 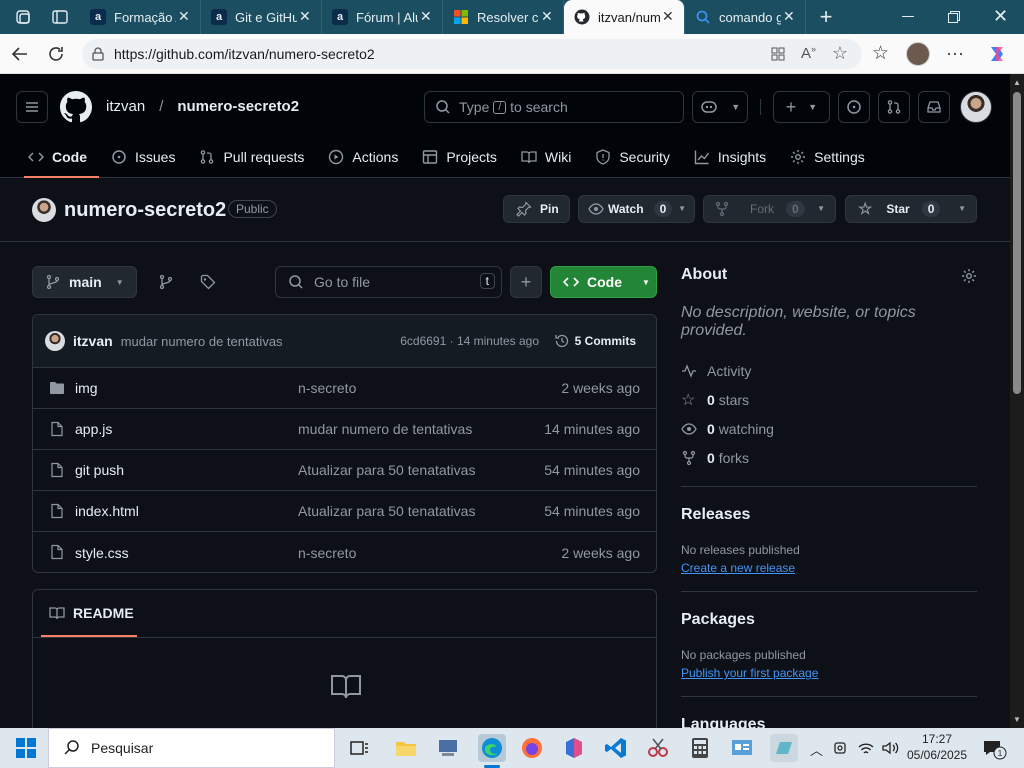 I want to click on page-scrollbar: ▲ ▼, so click(x=1017, y=401).